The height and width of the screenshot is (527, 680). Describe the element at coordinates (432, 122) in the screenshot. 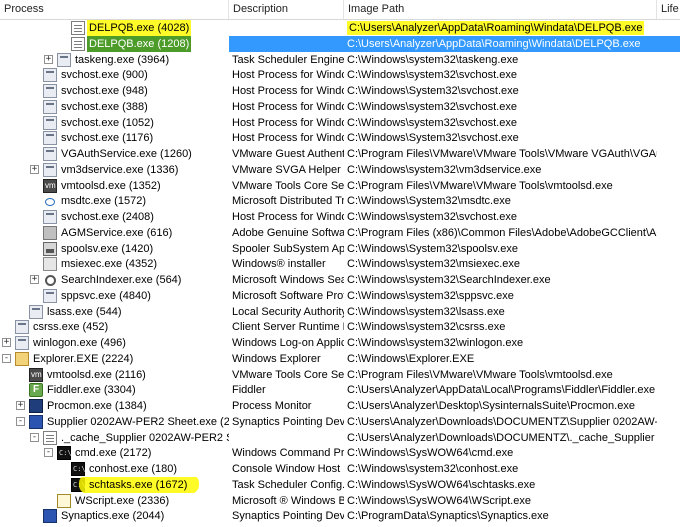

I see `image-path-text: C:\Windows\system32\svchost.exe` at that location.